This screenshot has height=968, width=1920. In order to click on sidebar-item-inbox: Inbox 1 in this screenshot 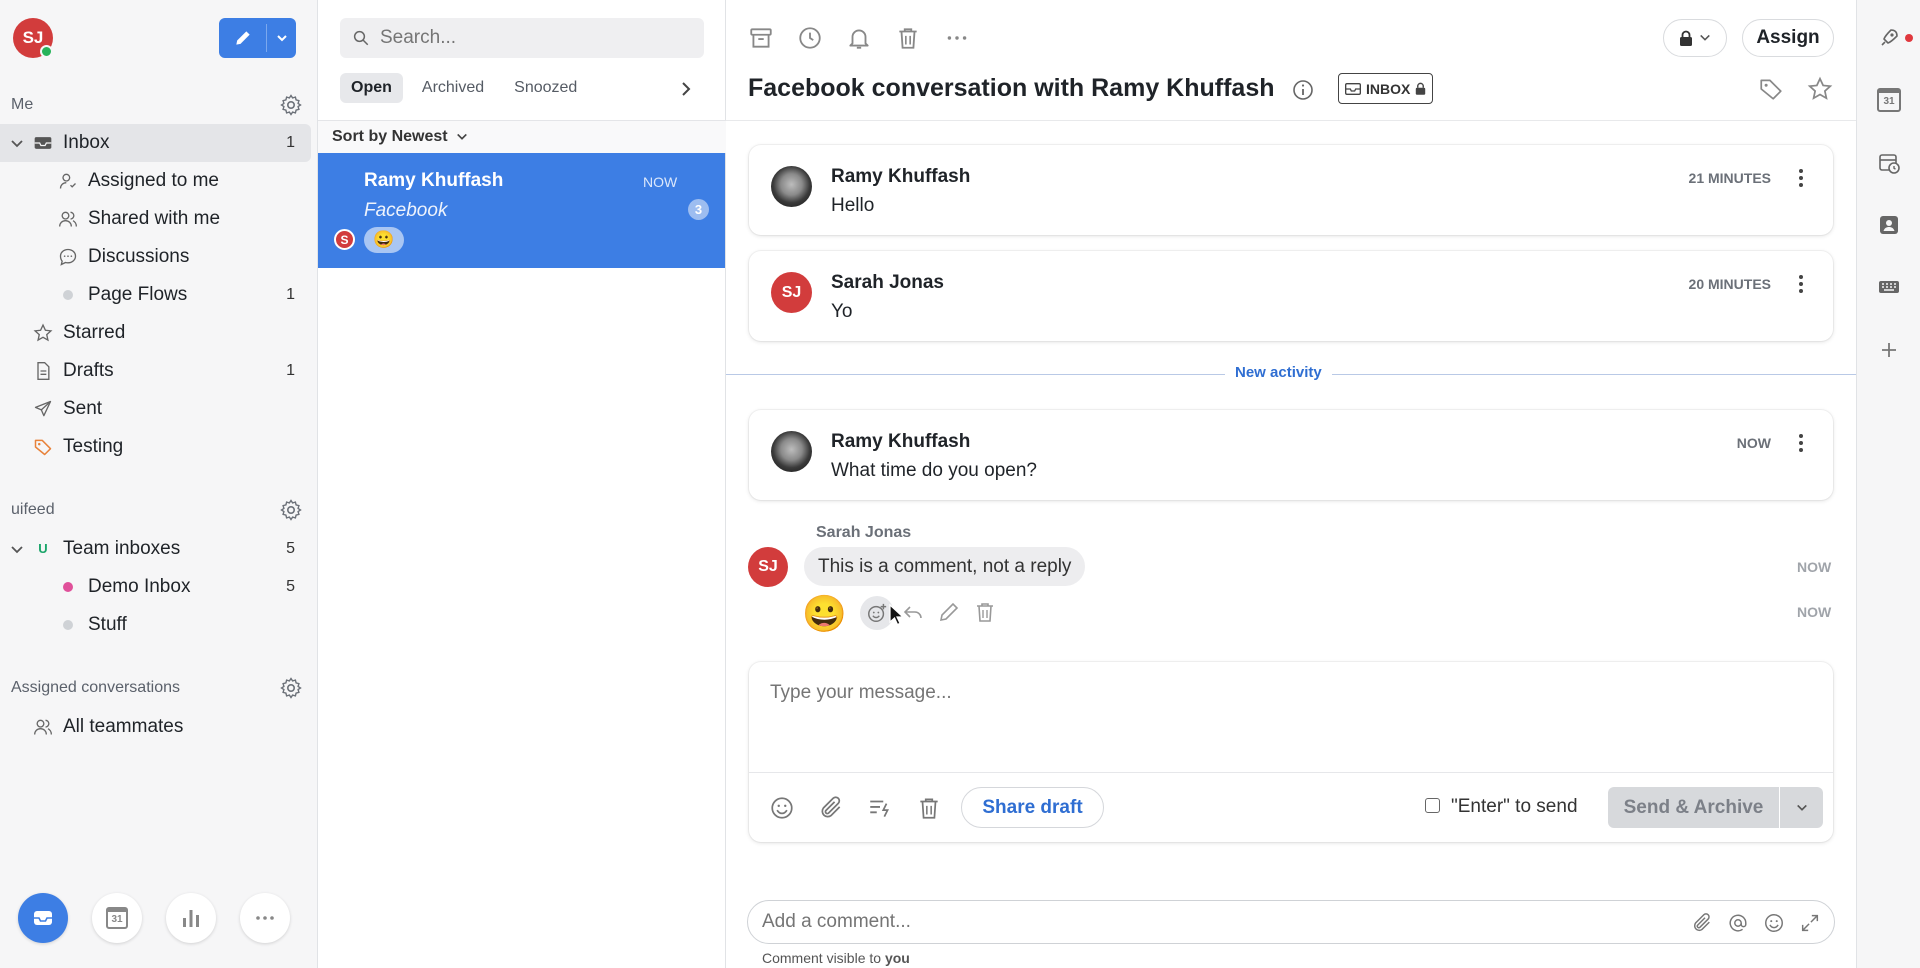, I will do `click(155, 143)`.